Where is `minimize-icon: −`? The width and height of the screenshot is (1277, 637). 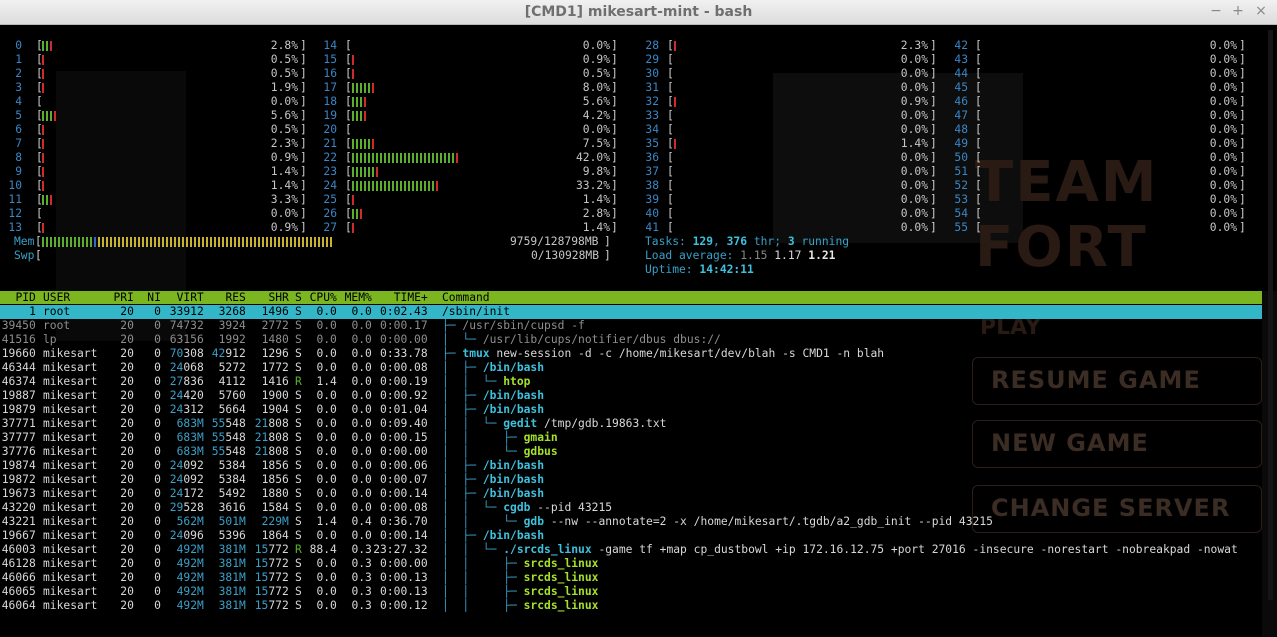 minimize-icon: − is located at coordinates (1216, 11).